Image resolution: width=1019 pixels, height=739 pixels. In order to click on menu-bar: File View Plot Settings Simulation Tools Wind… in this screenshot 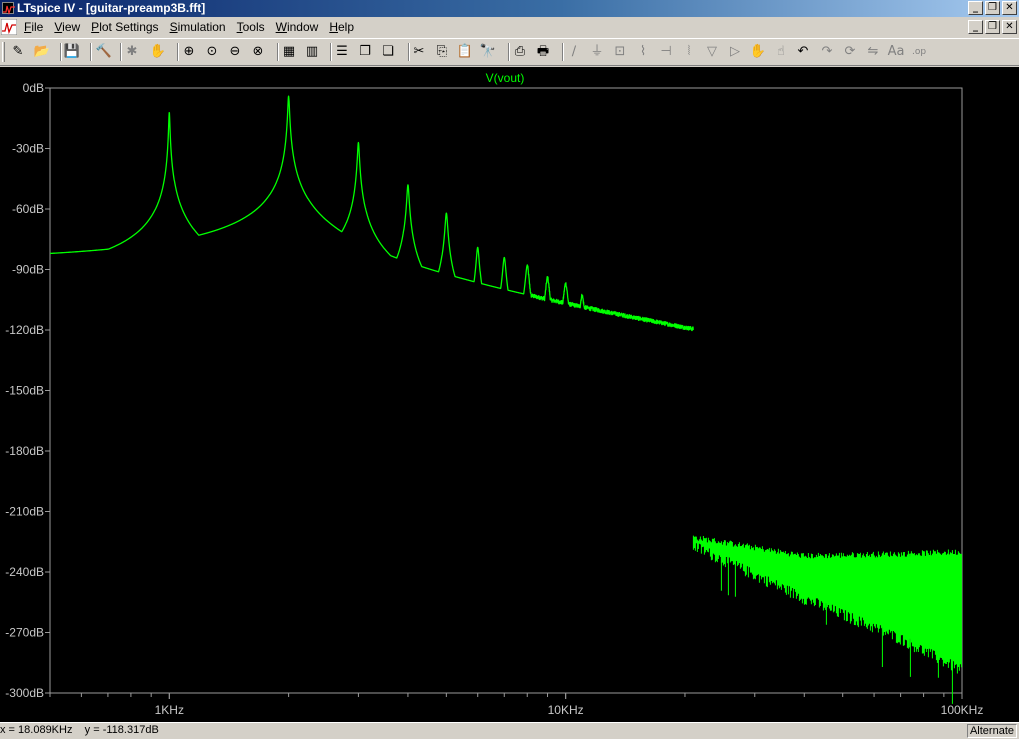, I will do `click(509, 27)`.